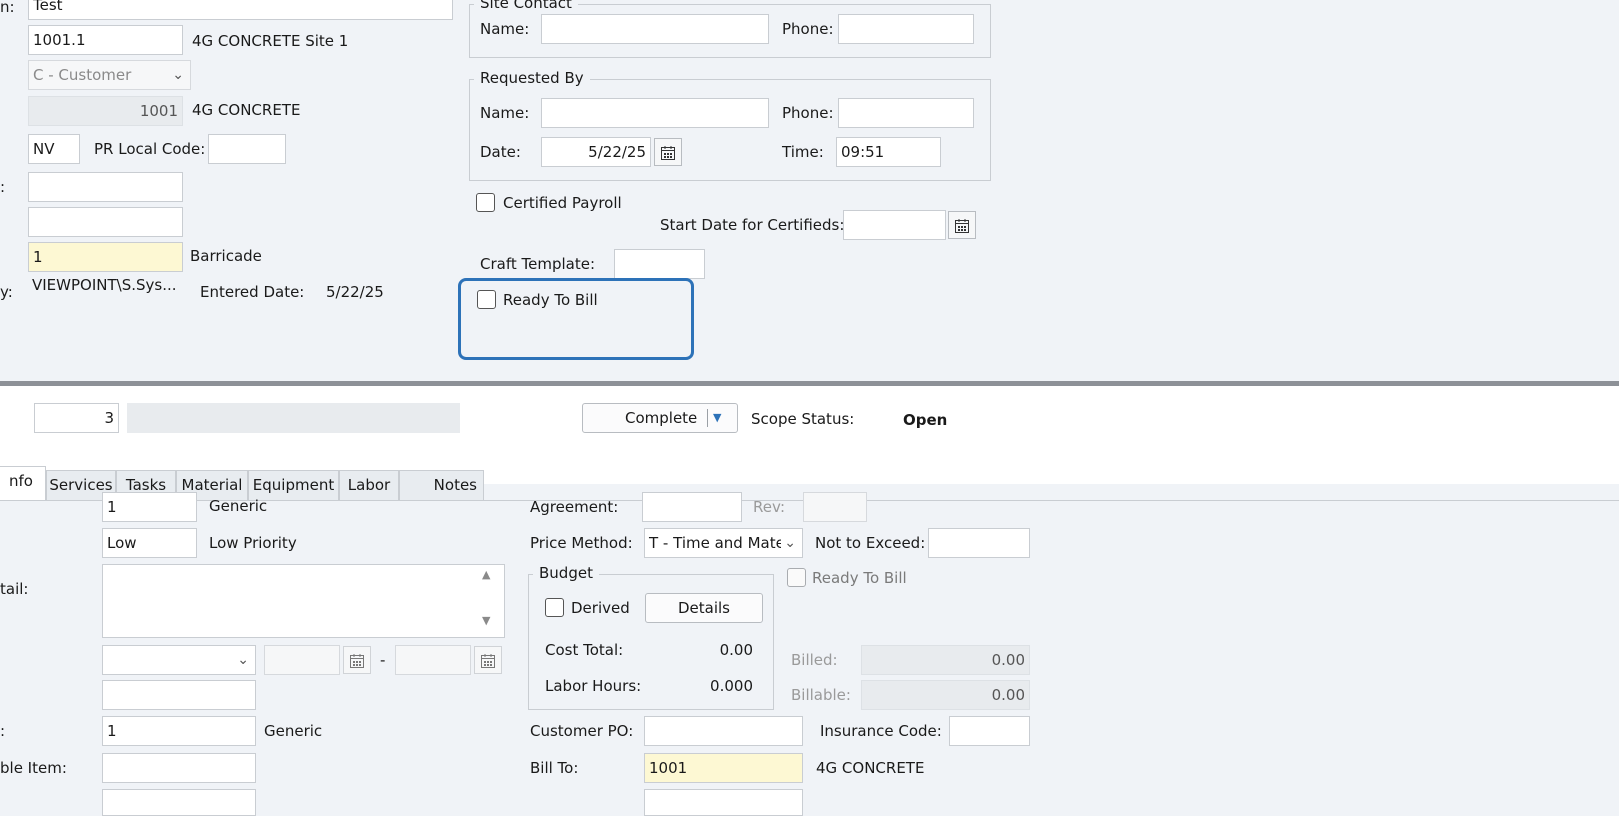  What do you see at coordinates (485, 202) in the screenshot?
I see `certified-payroll-checkbox` at bounding box center [485, 202].